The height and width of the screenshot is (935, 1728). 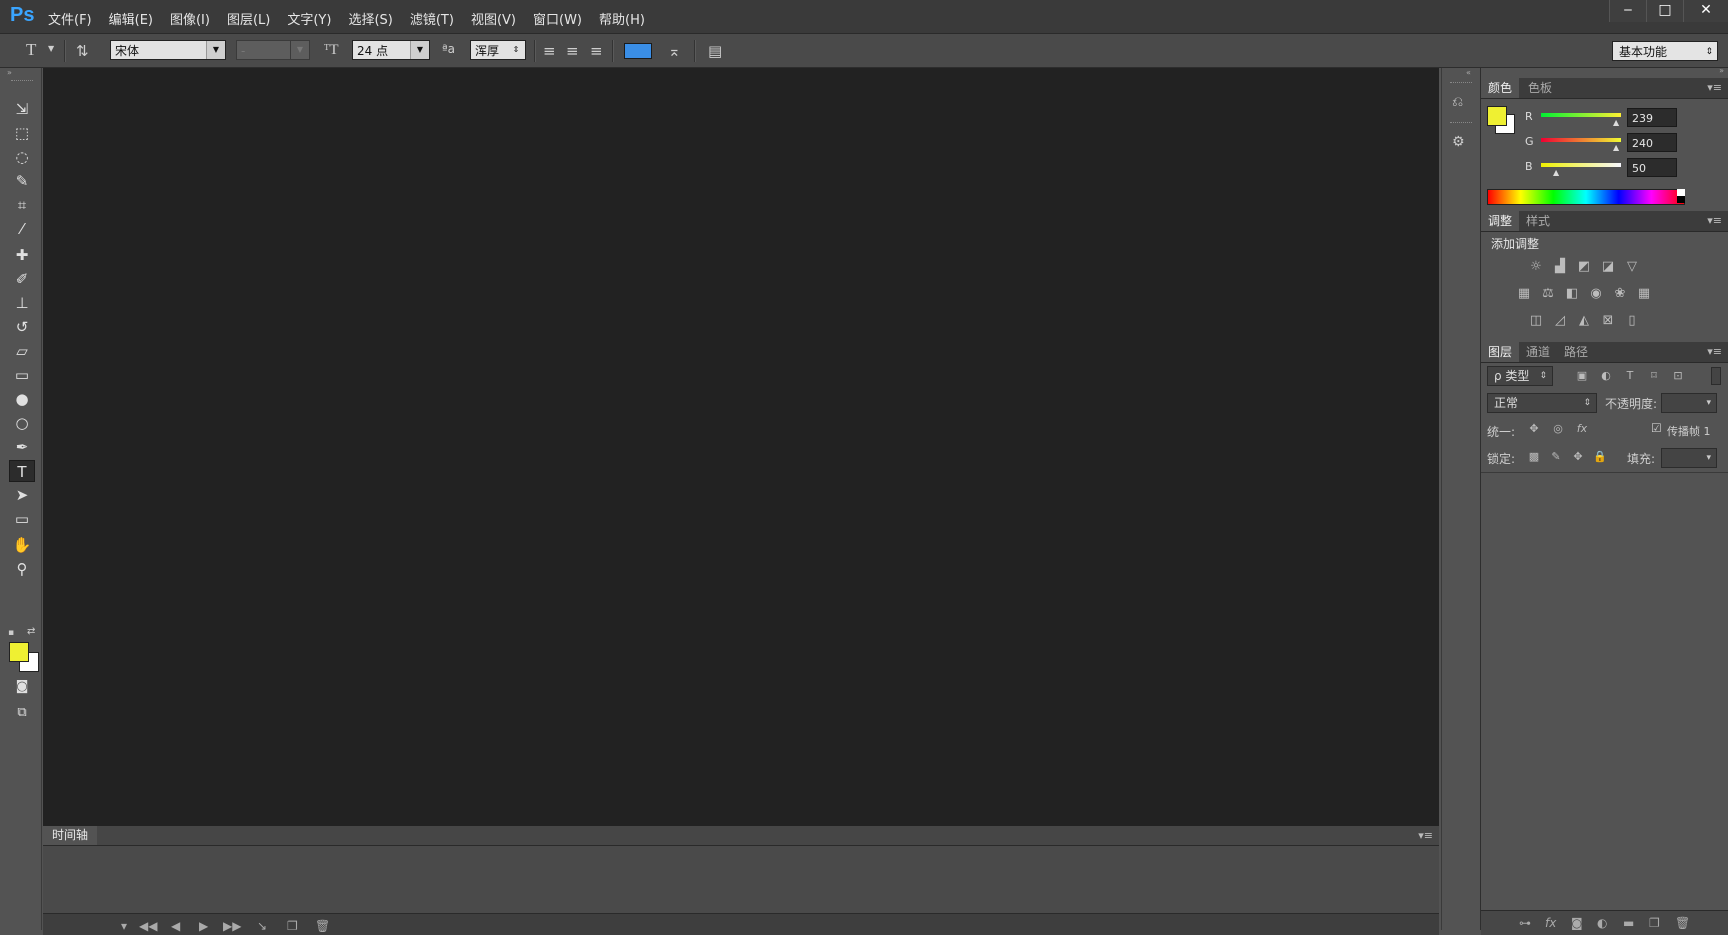 What do you see at coordinates (1627, 11) in the screenshot?
I see `minimize-button: ‒` at bounding box center [1627, 11].